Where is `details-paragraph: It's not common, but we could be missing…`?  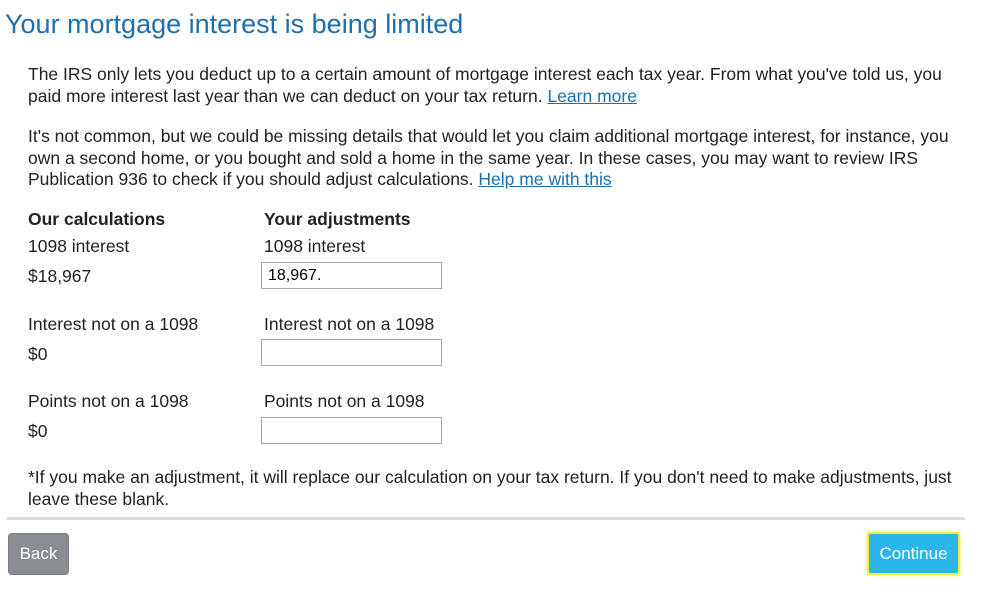 details-paragraph: It's not common, but we could be missing… is located at coordinates (493, 158).